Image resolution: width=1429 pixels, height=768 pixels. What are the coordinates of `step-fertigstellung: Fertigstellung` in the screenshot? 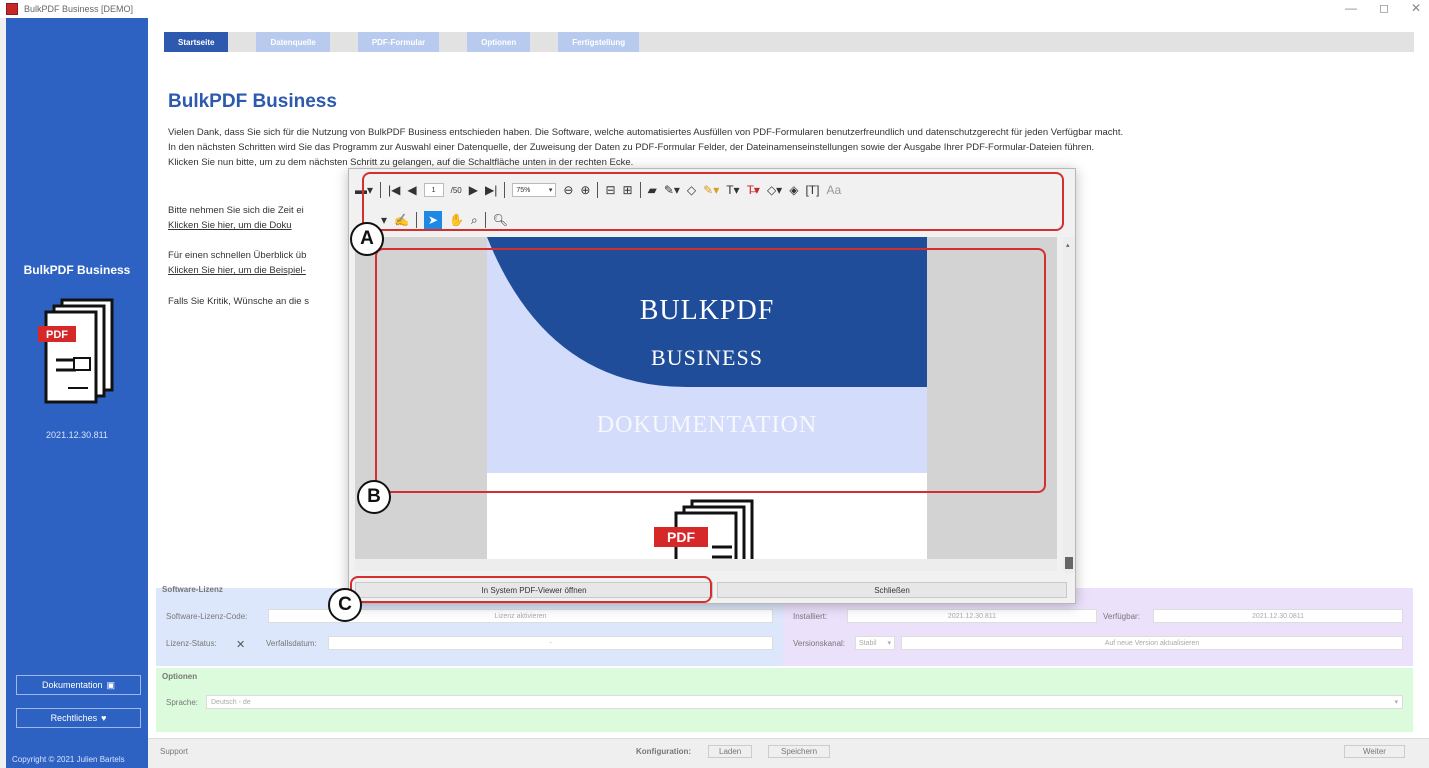 It's located at (599, 42).